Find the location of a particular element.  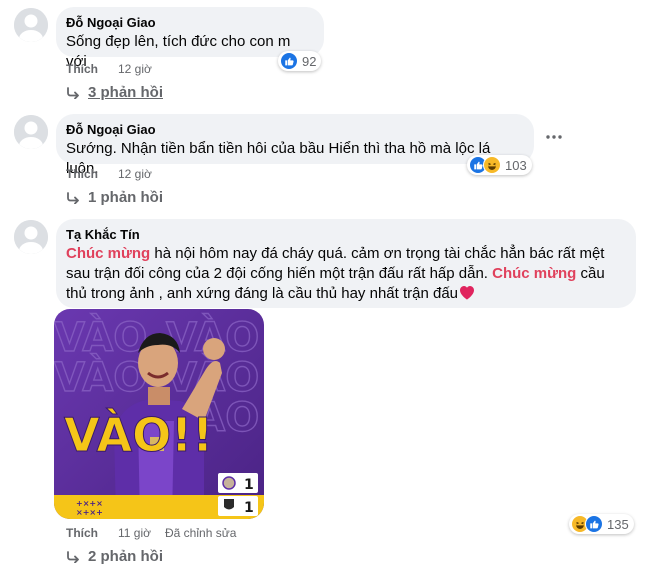

reaction-summary: 92 is located at coordinates (300, 61).